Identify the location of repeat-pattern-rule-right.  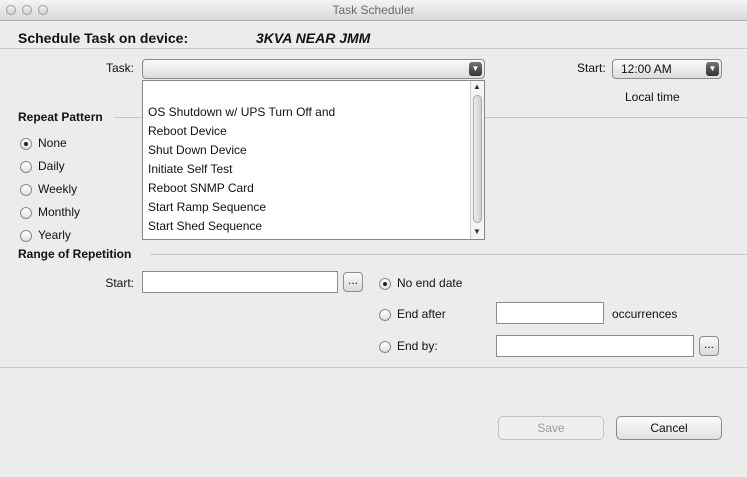
(616, 117).